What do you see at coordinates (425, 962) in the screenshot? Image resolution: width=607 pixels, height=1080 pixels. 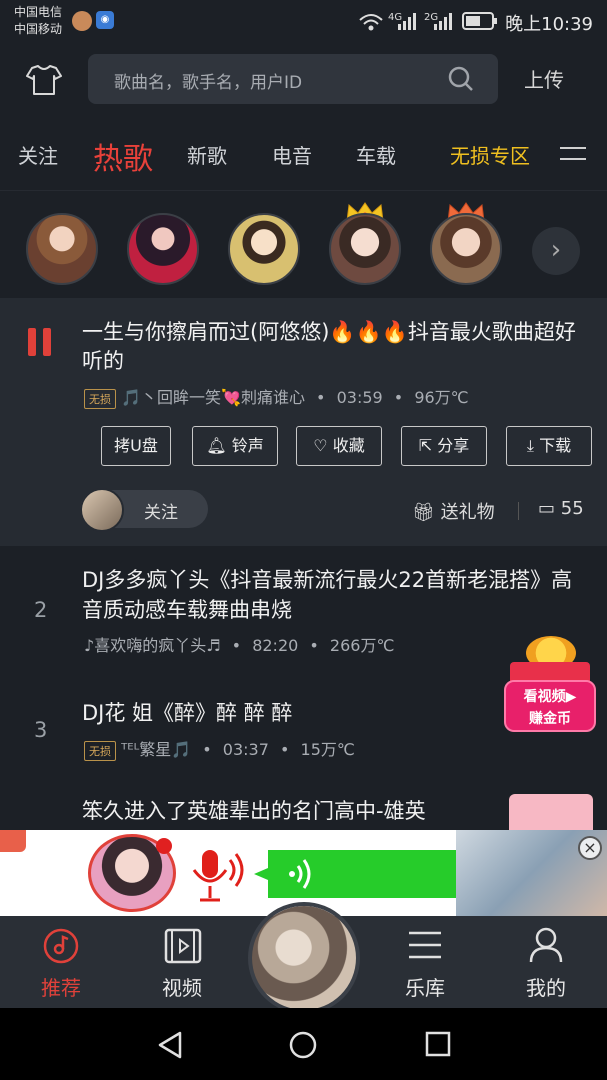 I see `nav-library: 乐库` at bounding box center [425, 962].